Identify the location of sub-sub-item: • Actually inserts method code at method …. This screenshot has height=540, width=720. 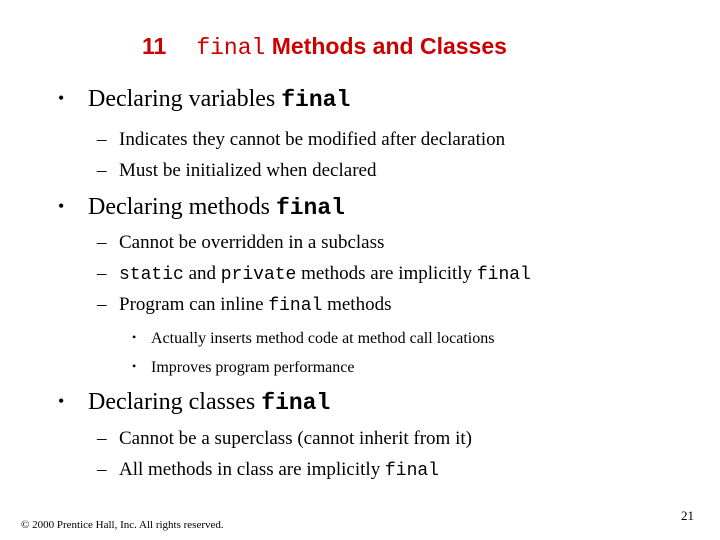
(313, 338).